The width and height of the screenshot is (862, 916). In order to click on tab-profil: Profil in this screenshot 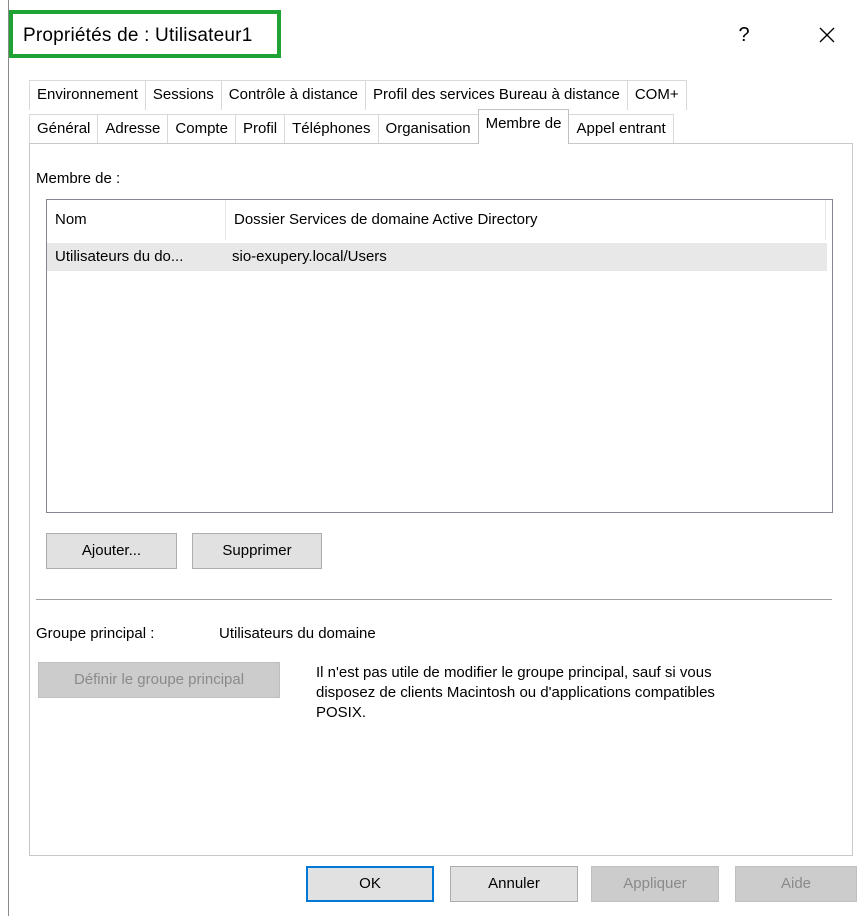, I will do `click(260, 129)`.